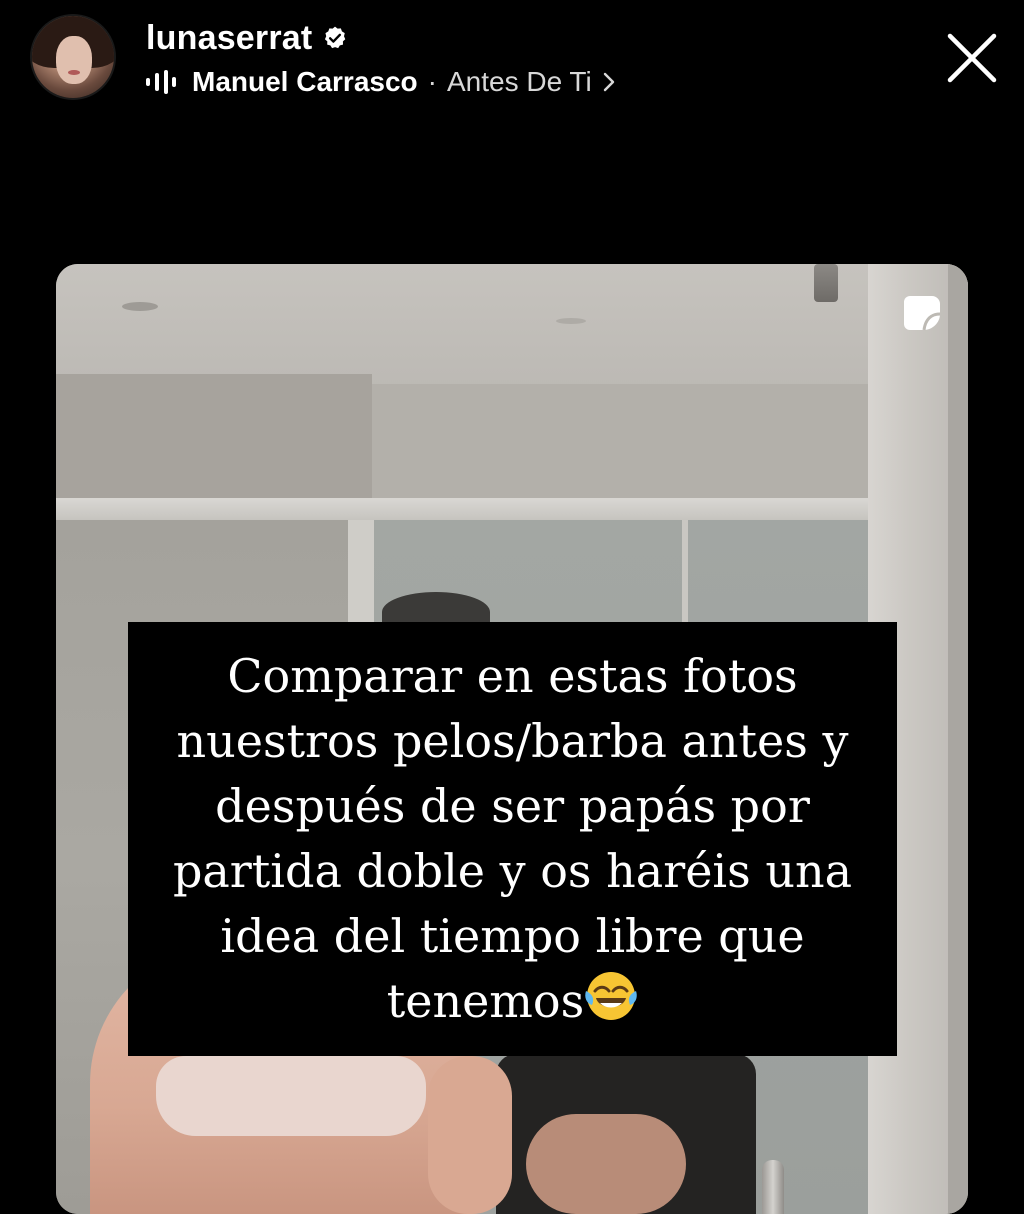 This screenshot has width=1024, height=1214. What do you see at coordinates (229, 38) in the screenshot?
I see `username: lunaserrat` at bounding box center [229, 38].